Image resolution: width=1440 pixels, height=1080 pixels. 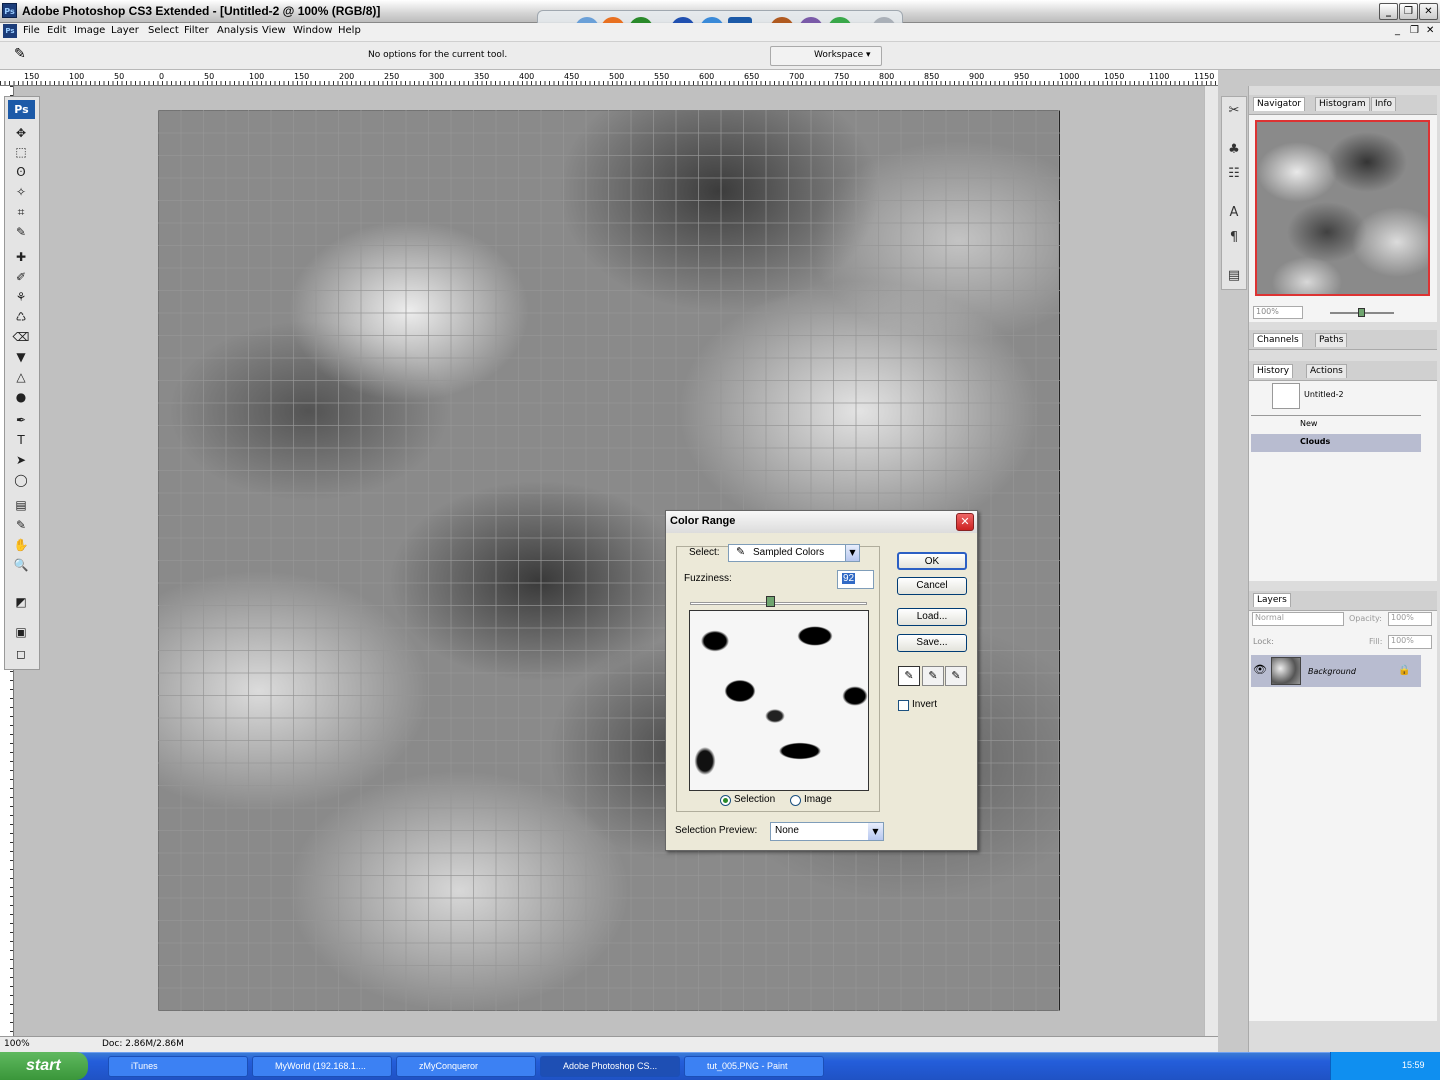 I want to click on task-paint: tut_005.PNG - Paint, so click(x=754, y=1066).